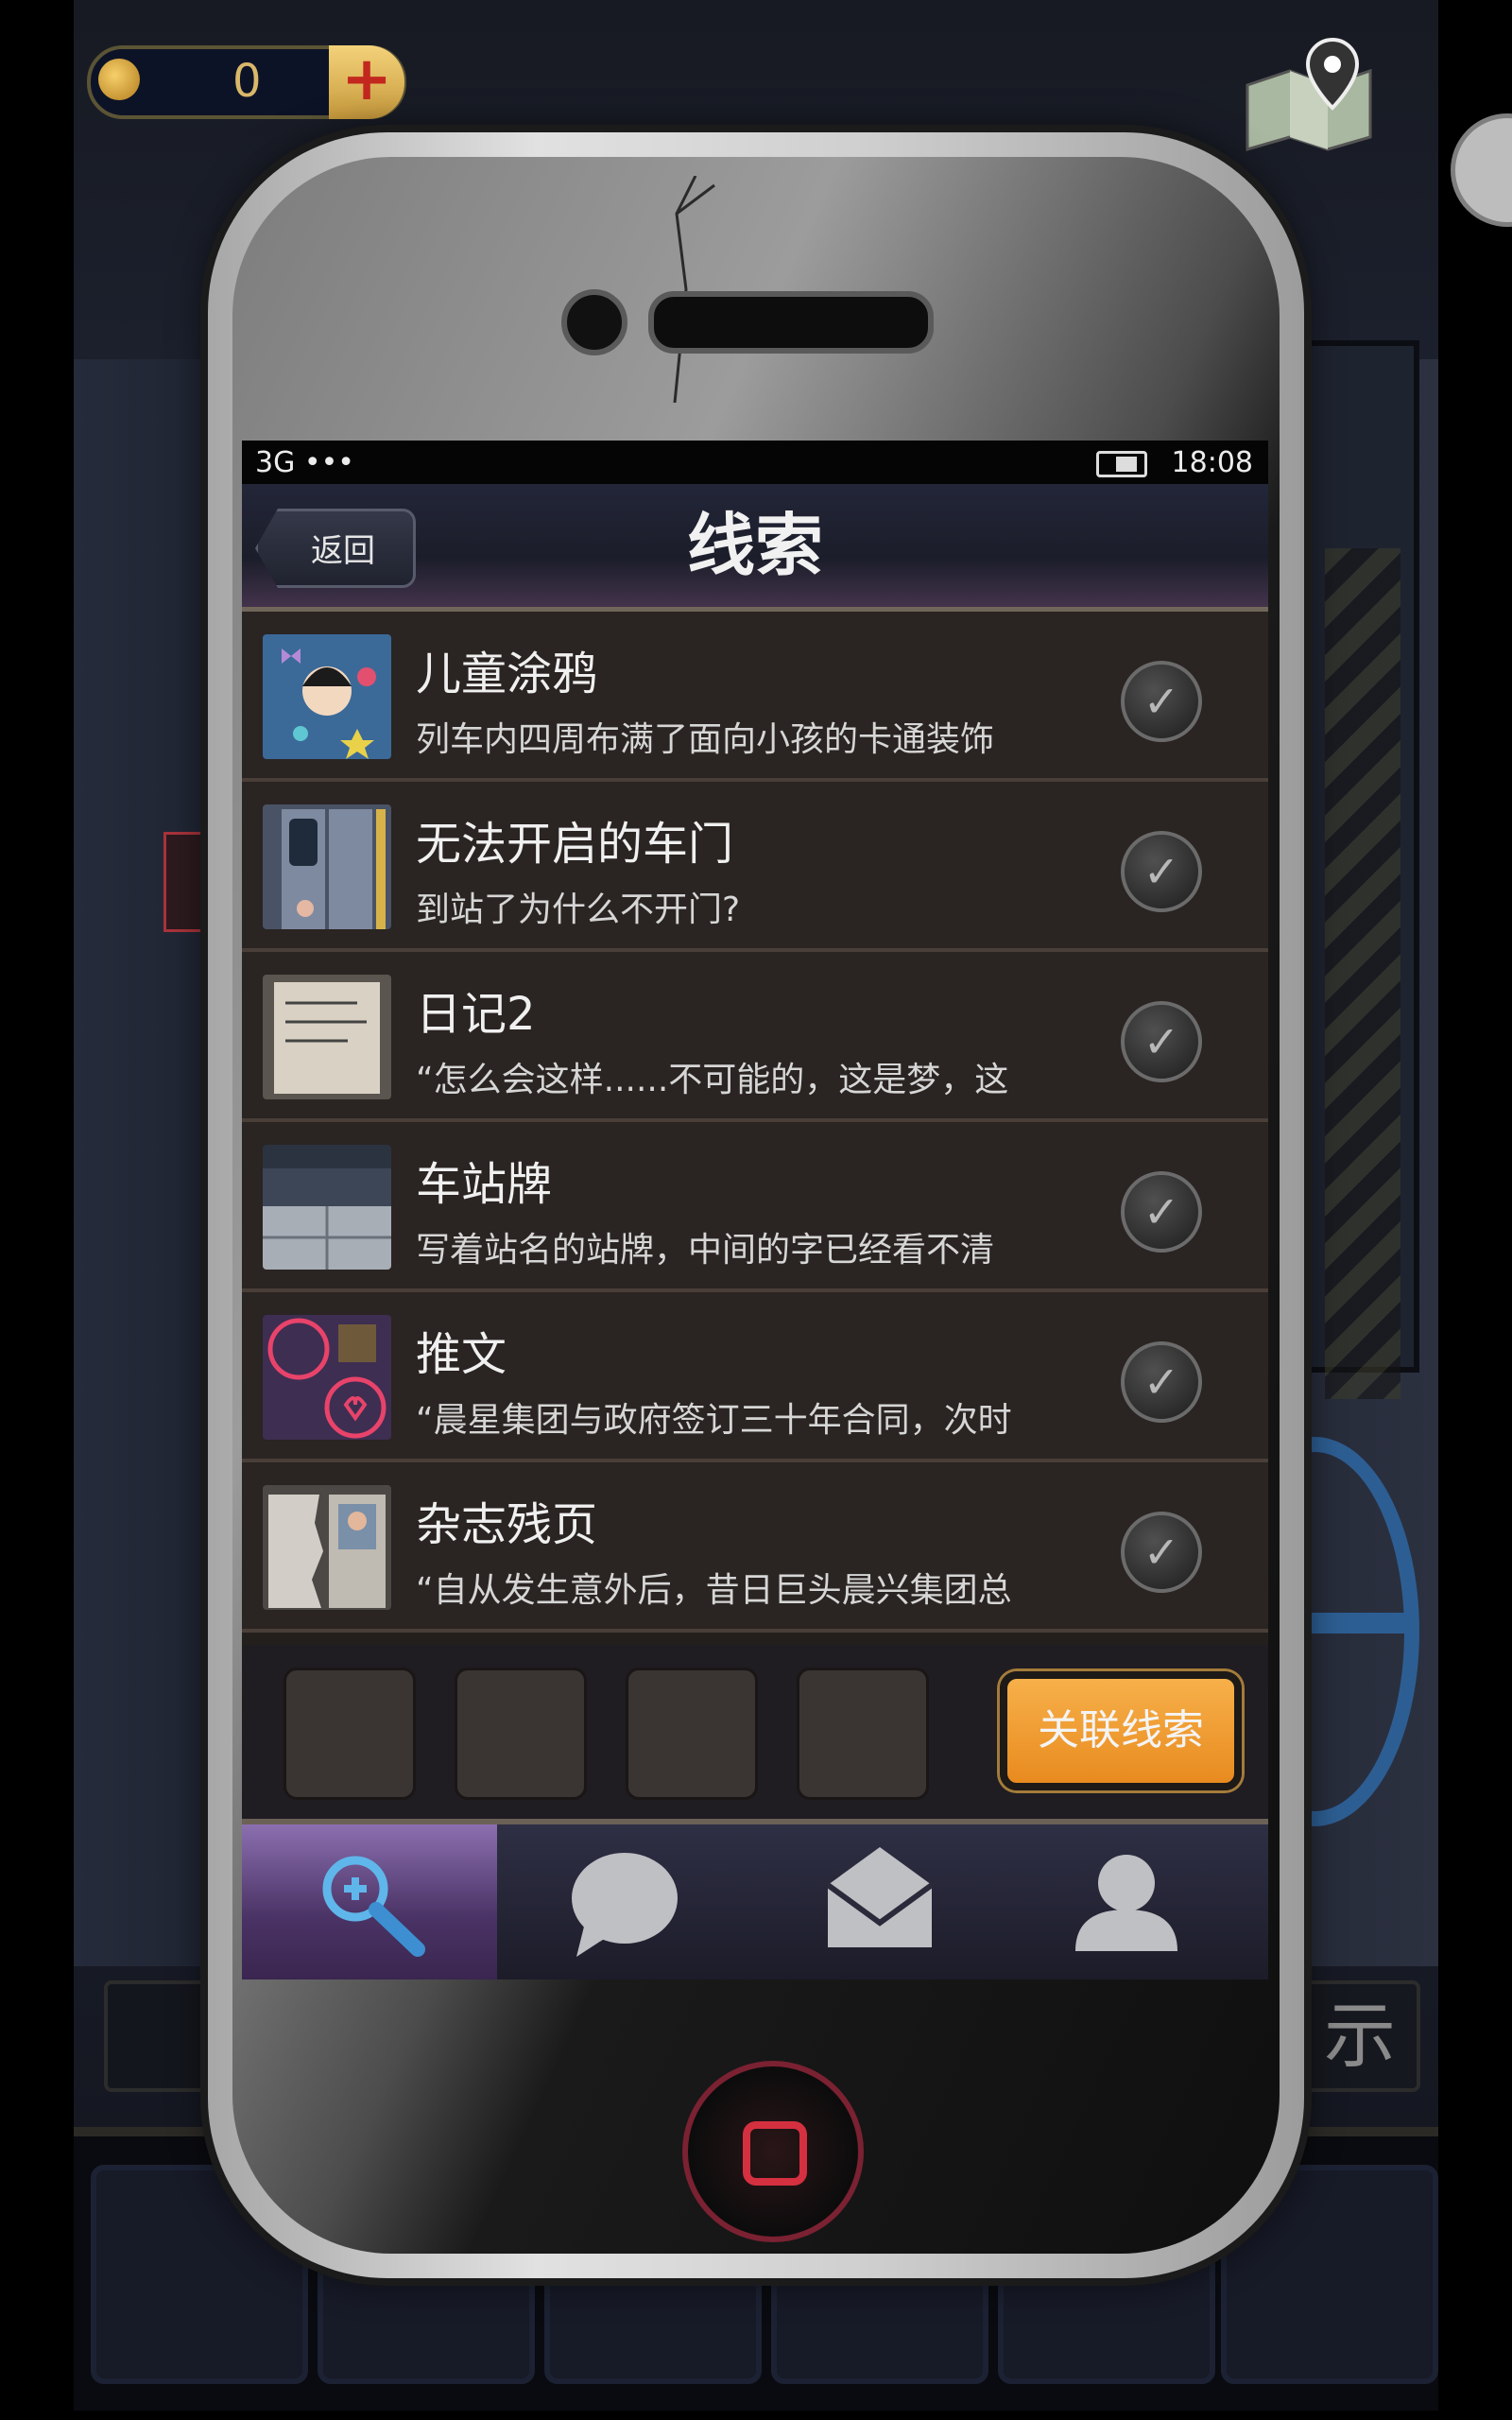 This screenshot has width=1512, height=2420. Describe the element at coordinates (755, 1547) in the screenshot. I see `clue-item: 杂志残页 “自从发生意外后，昔日巨头晨兴集团总 ✓` at that location.